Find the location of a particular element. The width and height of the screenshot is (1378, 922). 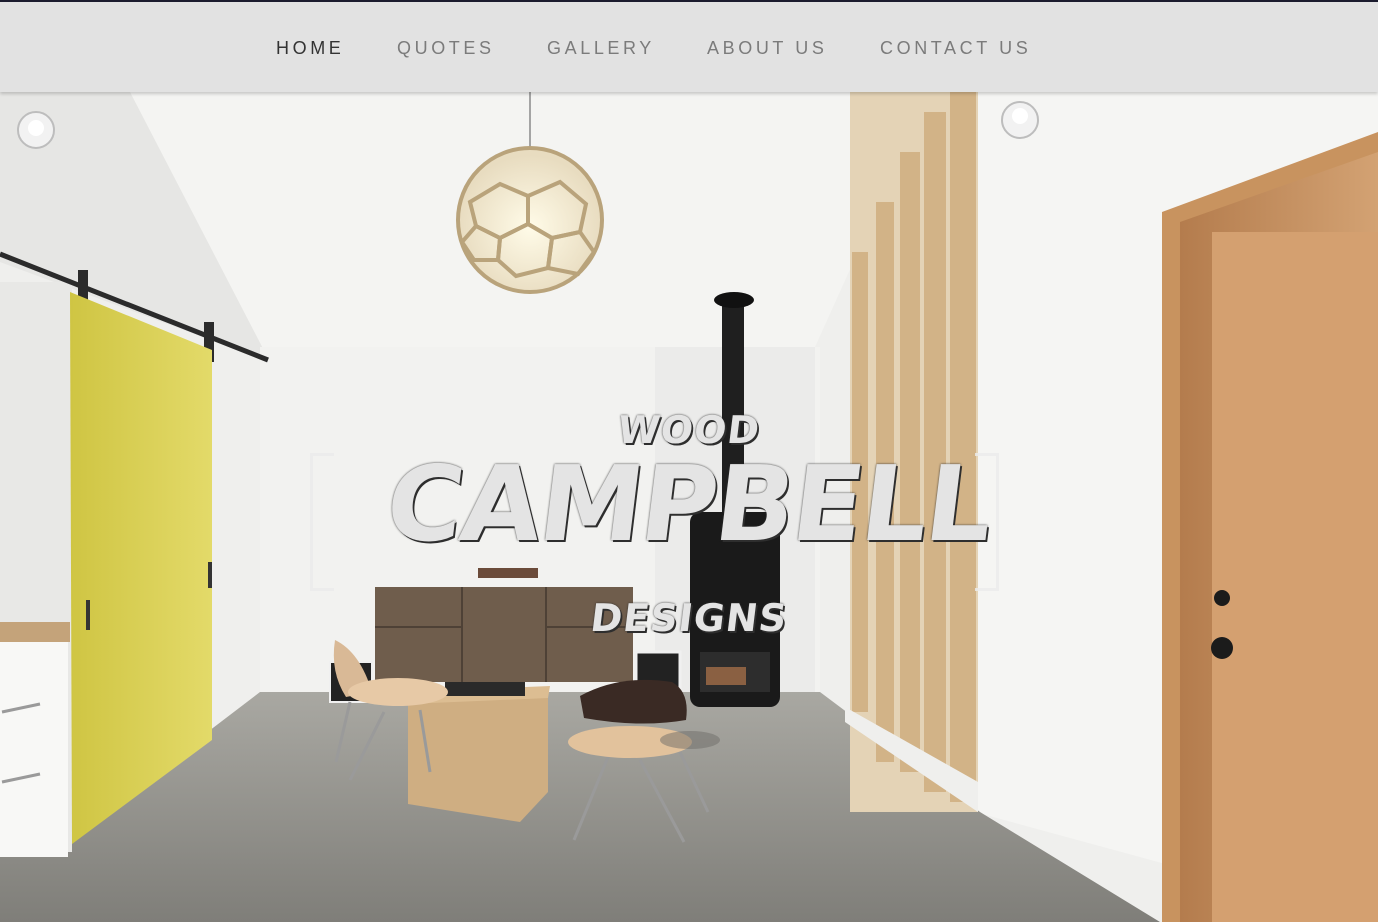

nav-item-gallery: GALLERY is located at coordinates (601, 48).